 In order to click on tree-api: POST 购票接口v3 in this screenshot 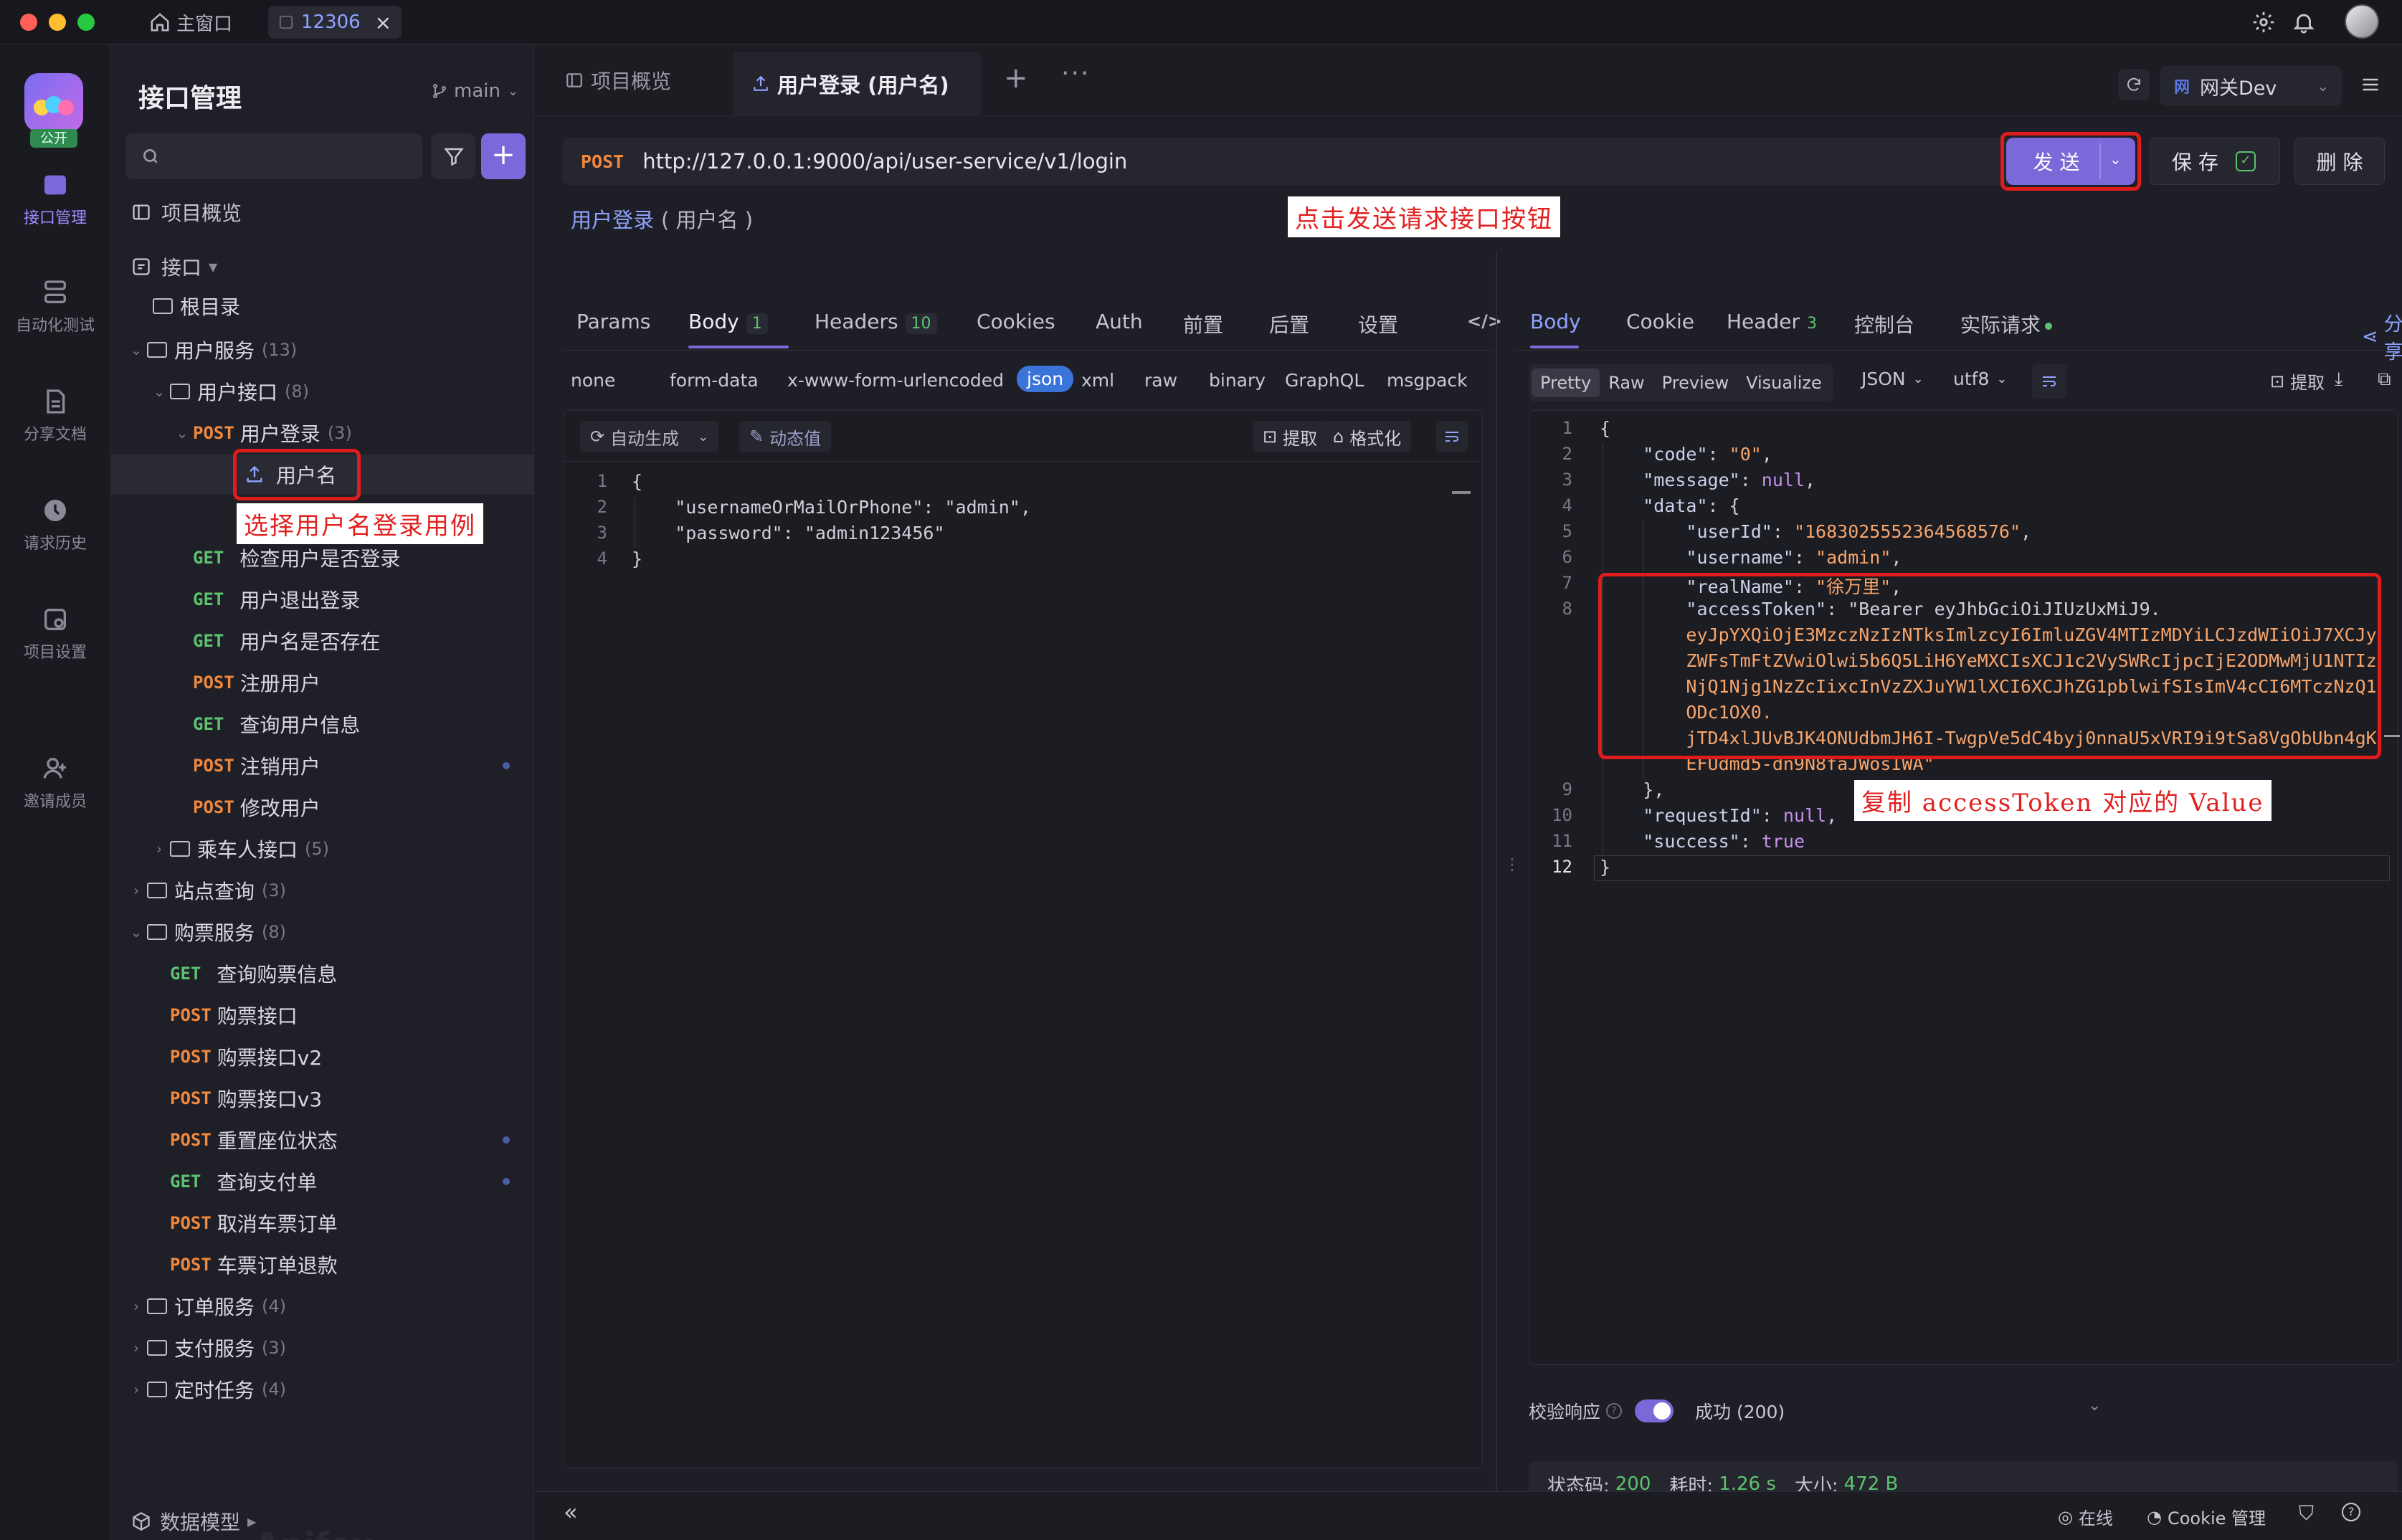, I will do `click(235, 1098)`.